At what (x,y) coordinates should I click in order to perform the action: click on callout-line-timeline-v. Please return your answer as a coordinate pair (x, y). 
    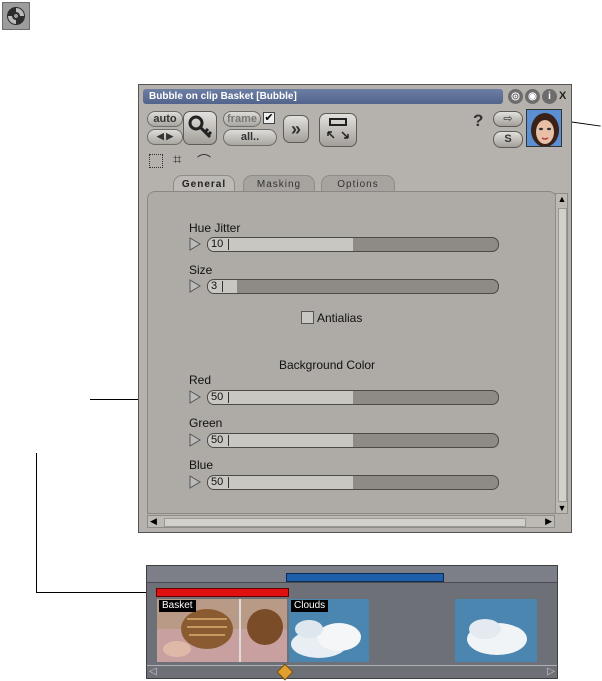
    Looking at the image, I should click on (36, 522).